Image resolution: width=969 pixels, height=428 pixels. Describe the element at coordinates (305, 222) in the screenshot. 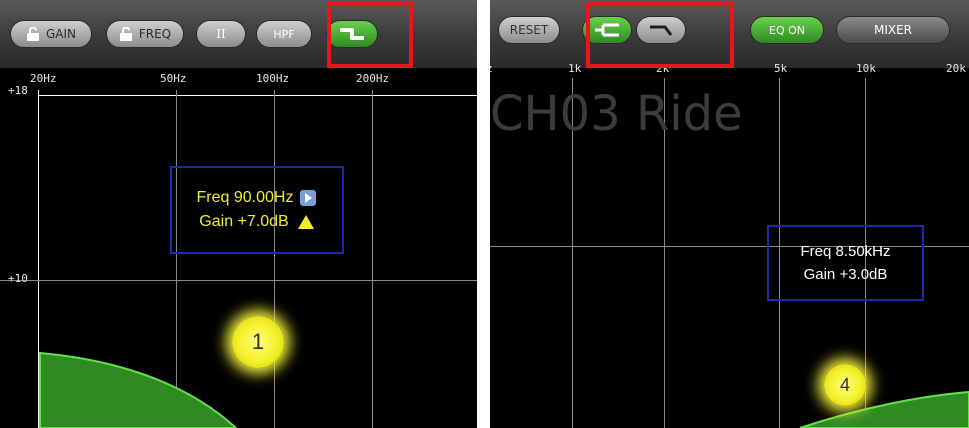

I see `warning-triangle-icon` at that location.